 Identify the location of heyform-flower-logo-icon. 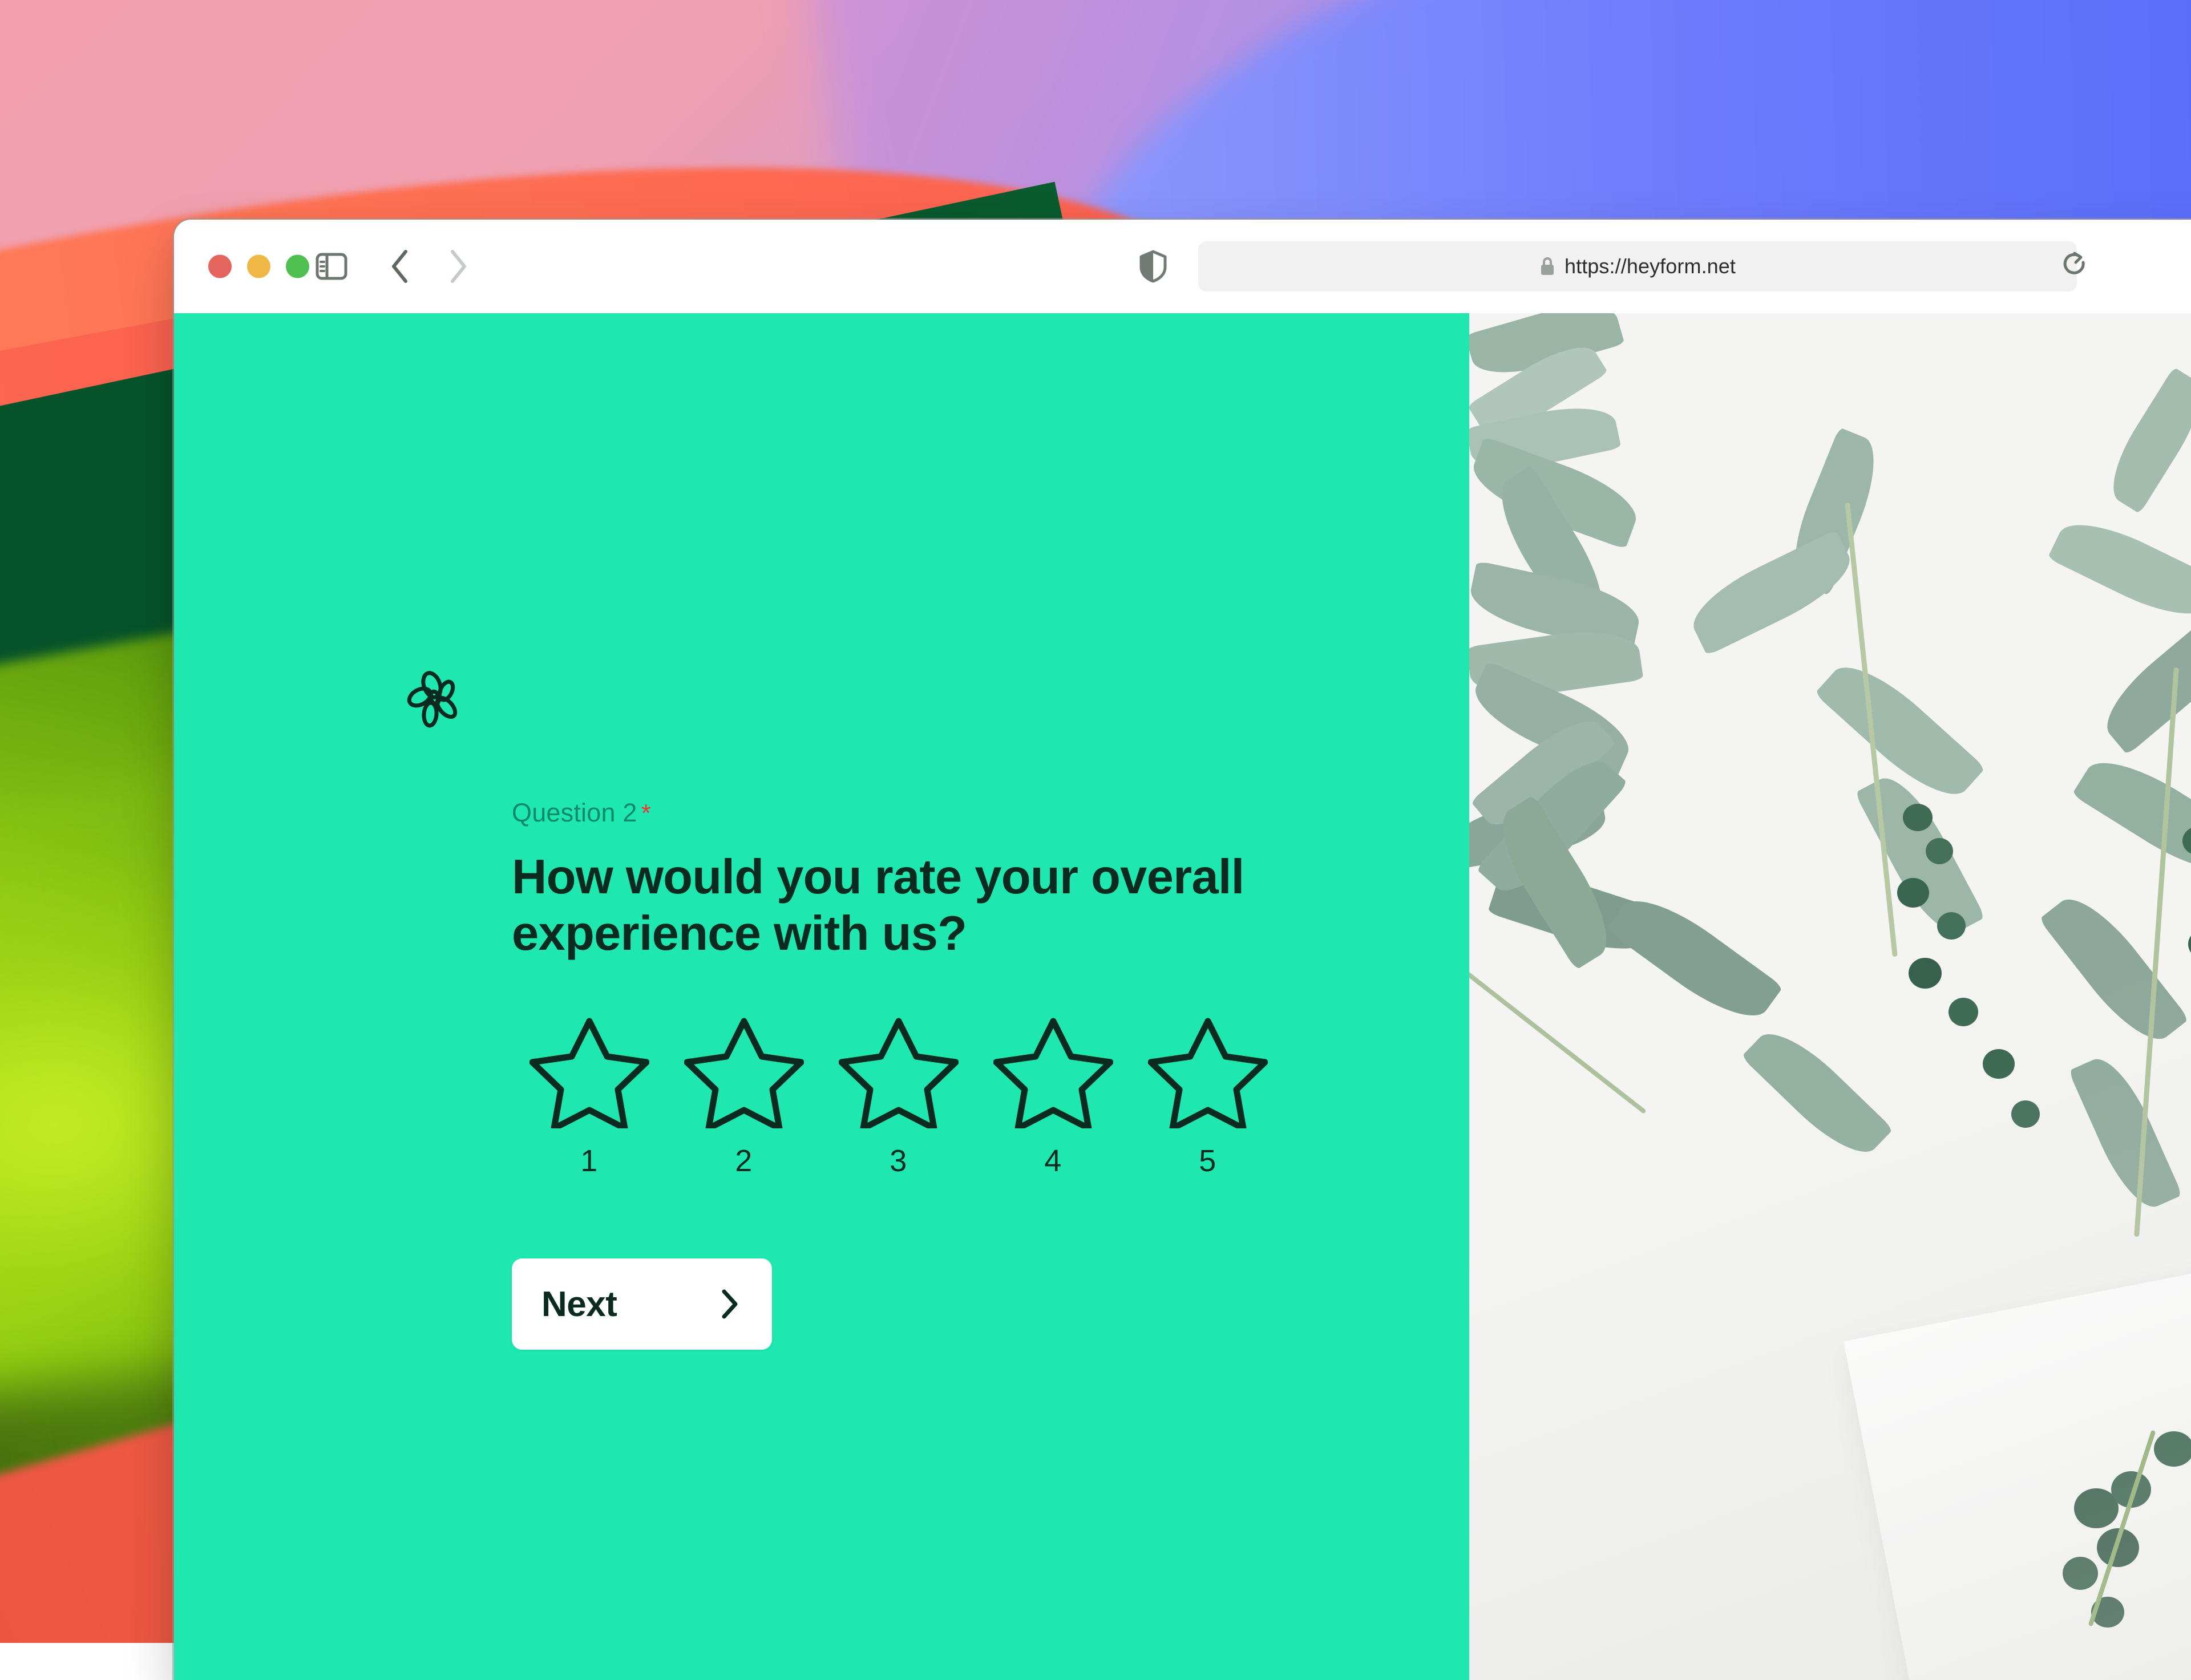
(435, 700).